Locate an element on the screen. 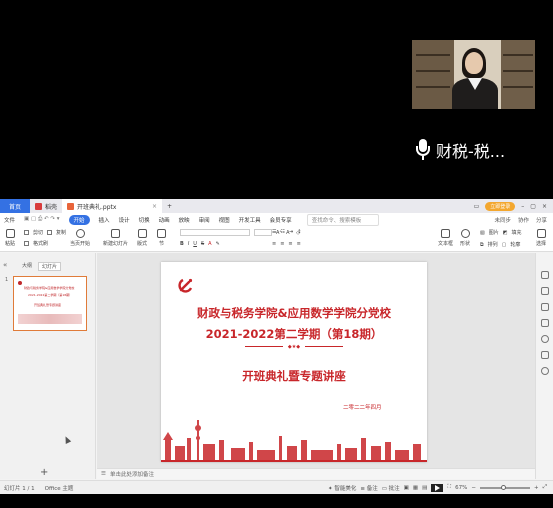  new-slide-button: 新建幻灯片 is located at coordinates (115, 238).